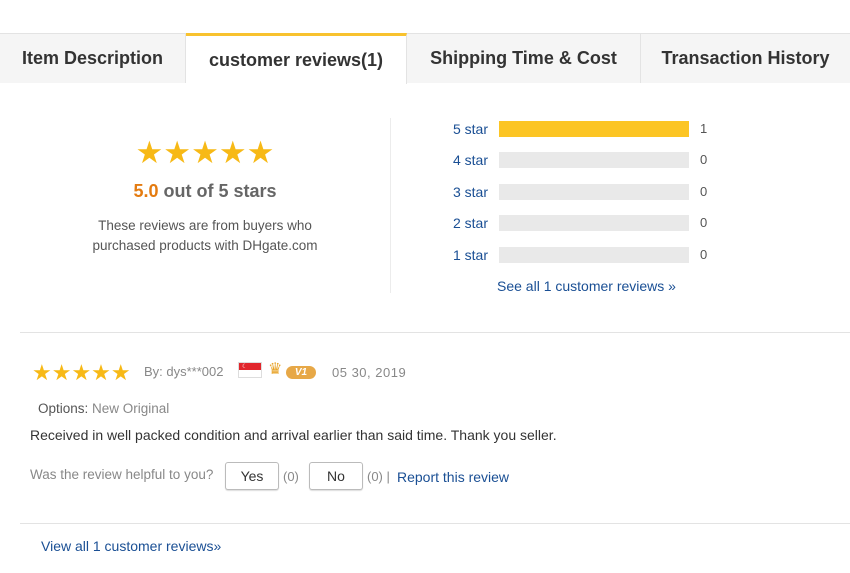 The image size is (850, 573). Describe the element at coordinates (205, 152) in the screenshot. I see `average-rating-stars-icon: ★★★★★` at that location.